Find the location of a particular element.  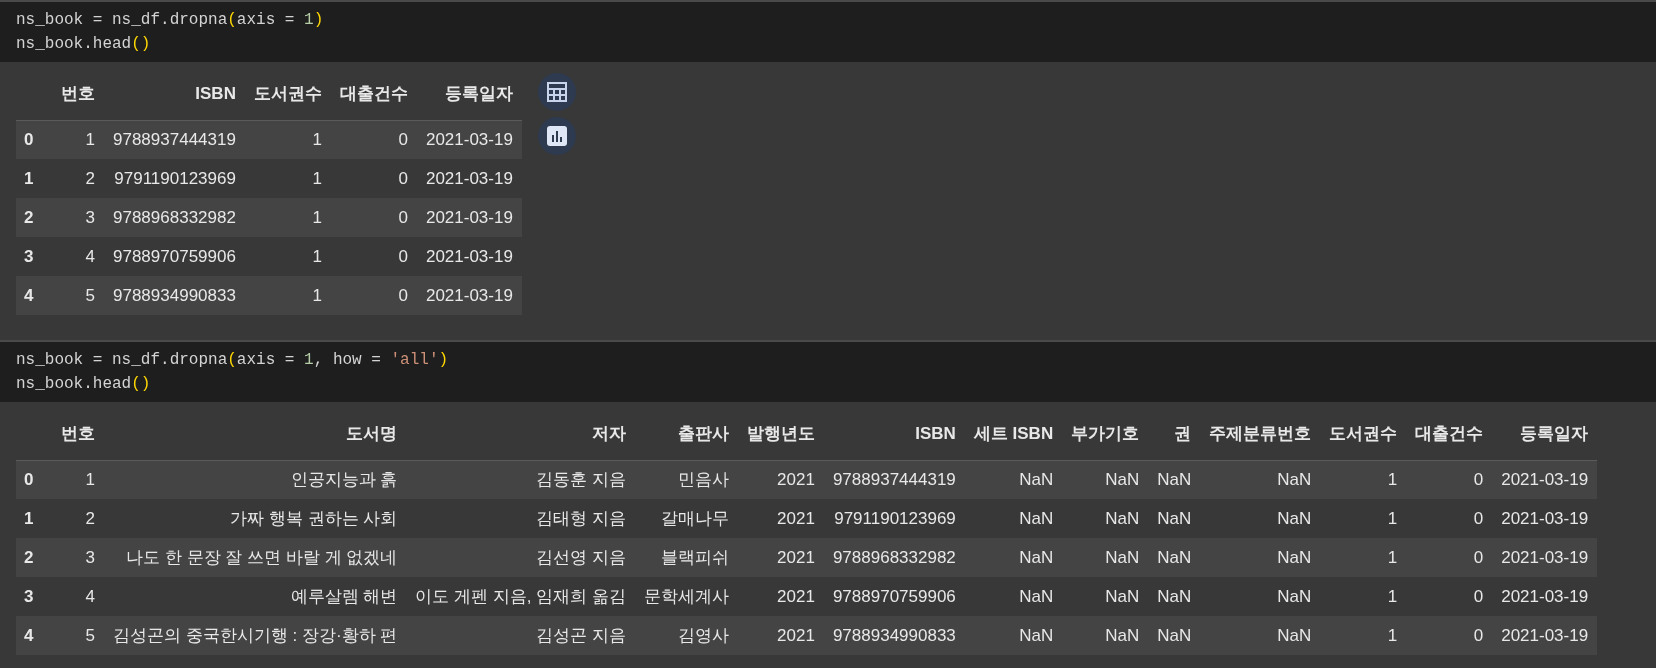

code-cell: ns_book = ns_df.dropna(axis = 1) ns_book.head() is located at coordinates (828, 31).